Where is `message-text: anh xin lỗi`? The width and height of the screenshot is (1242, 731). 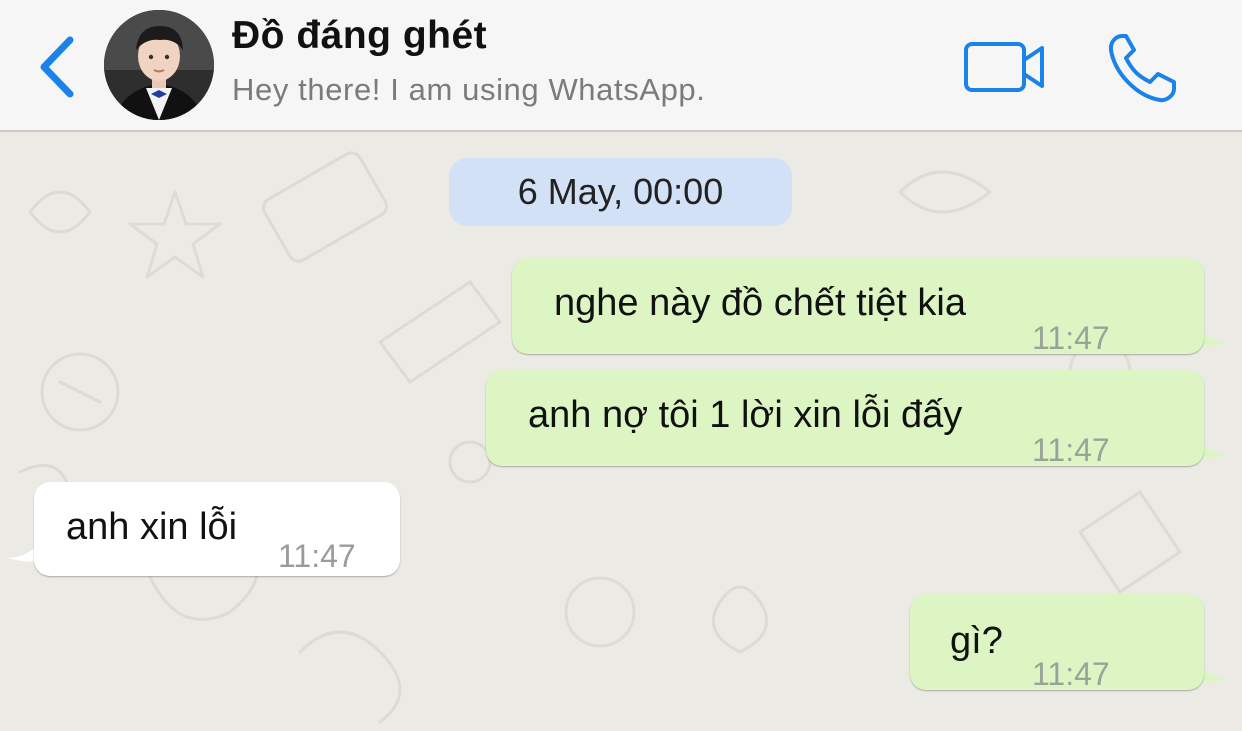 message-text: anh xin lỗi is located at coordinates (152, 527).